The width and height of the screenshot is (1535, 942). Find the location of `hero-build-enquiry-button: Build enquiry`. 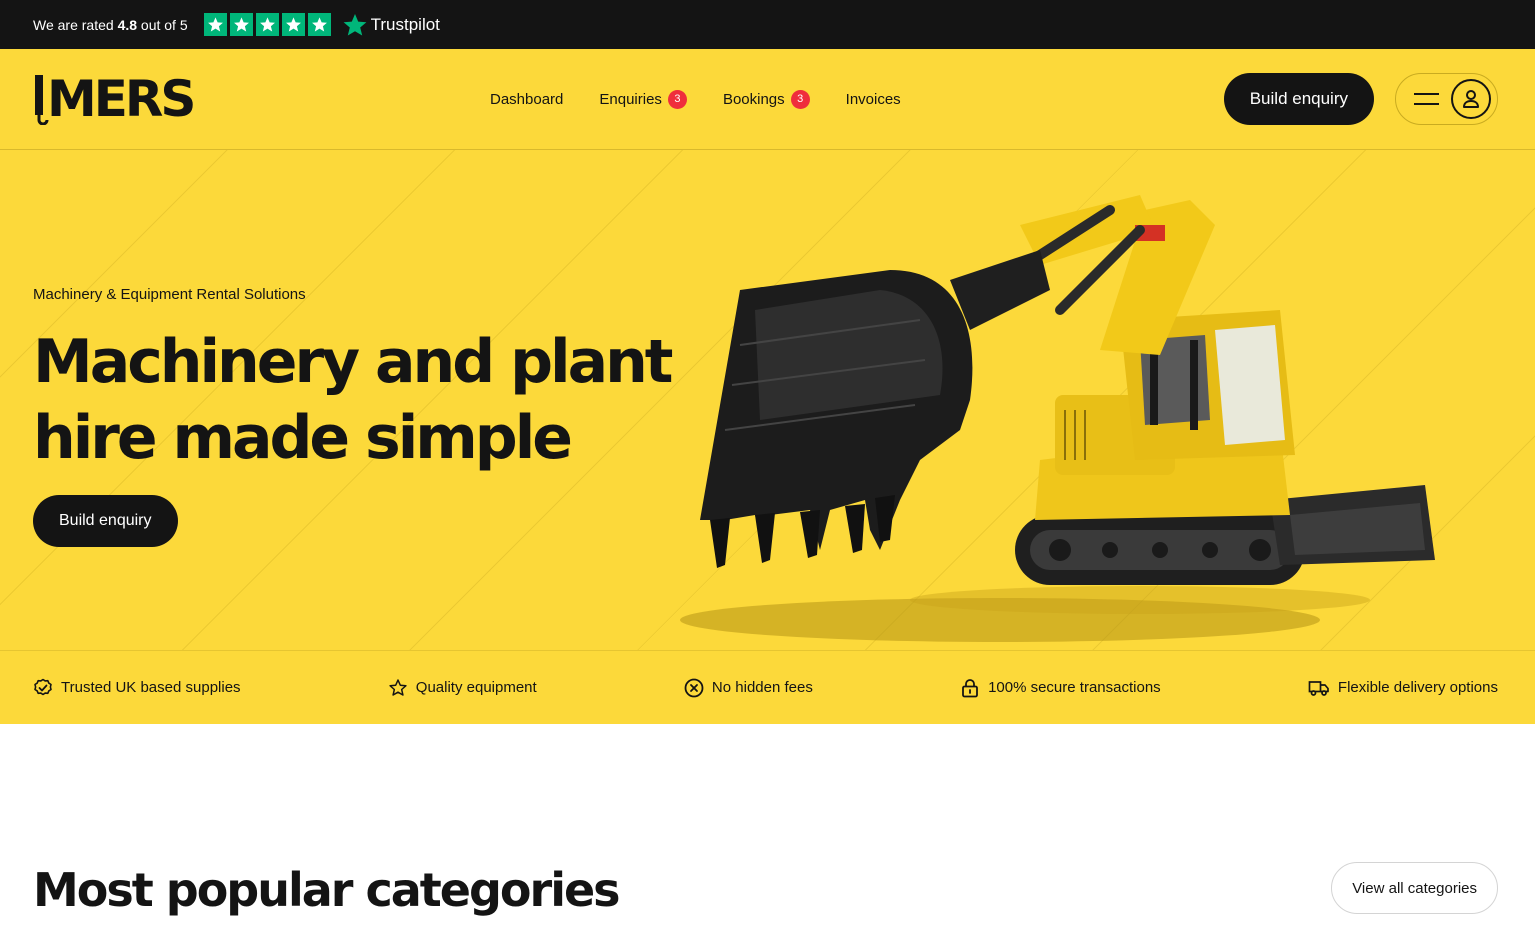

hero-build-enquiry-button: Build enquiry is located at coordinates (105, 521).